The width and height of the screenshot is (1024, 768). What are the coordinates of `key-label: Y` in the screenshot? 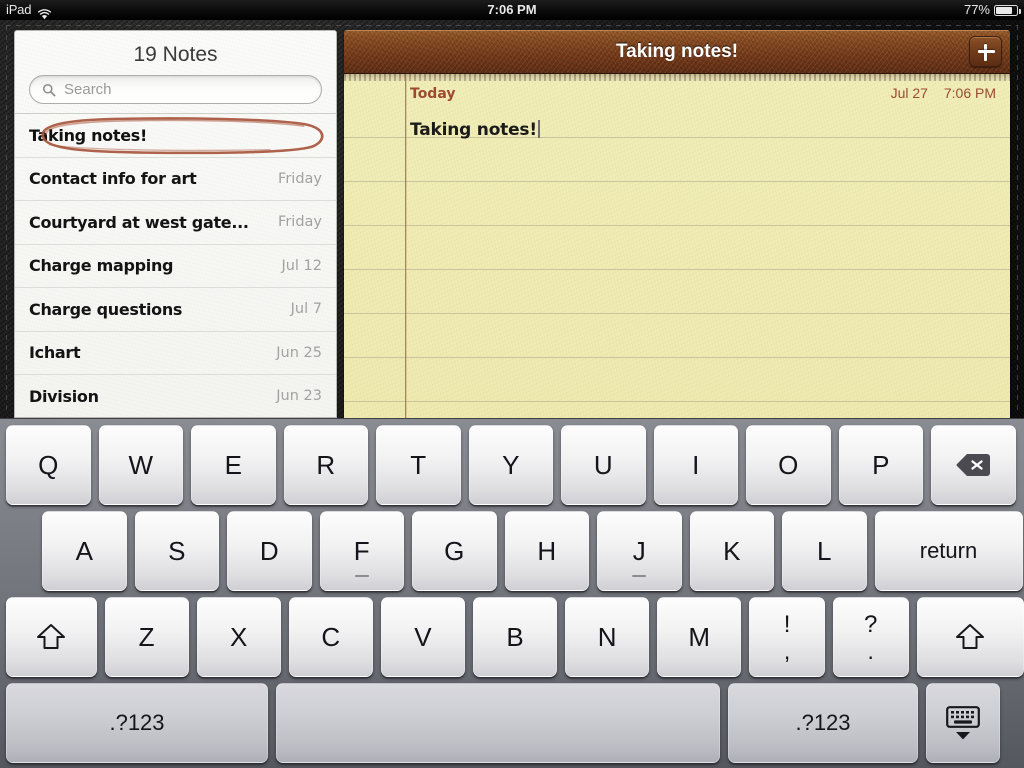 It's located at (511, 464).